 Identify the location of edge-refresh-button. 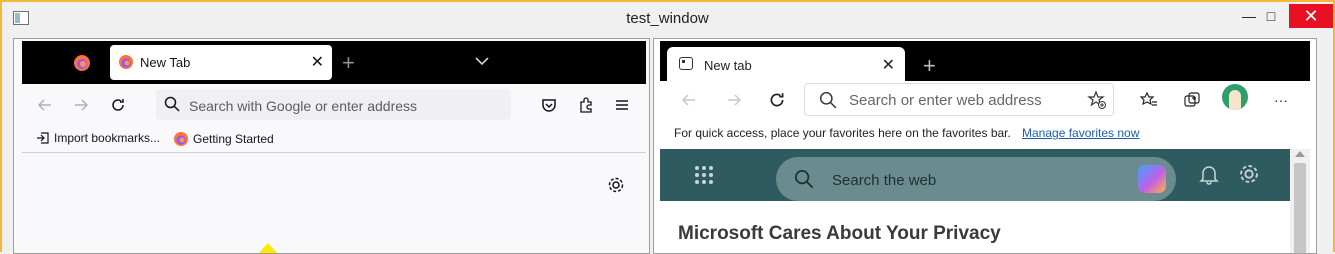
(777, 100).